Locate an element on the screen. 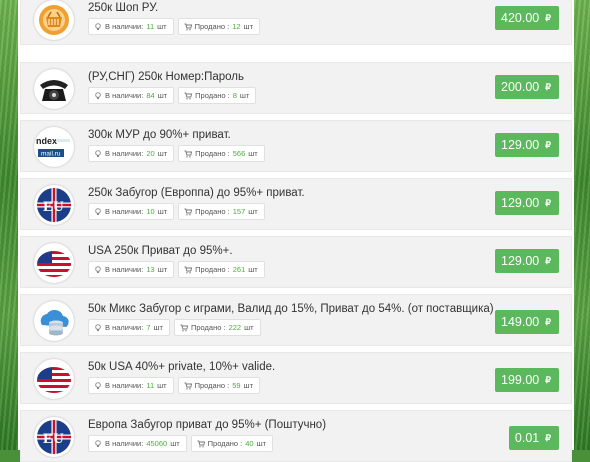  stock-badge: В наличии: 7 шт is located at coordinates (129, 327).